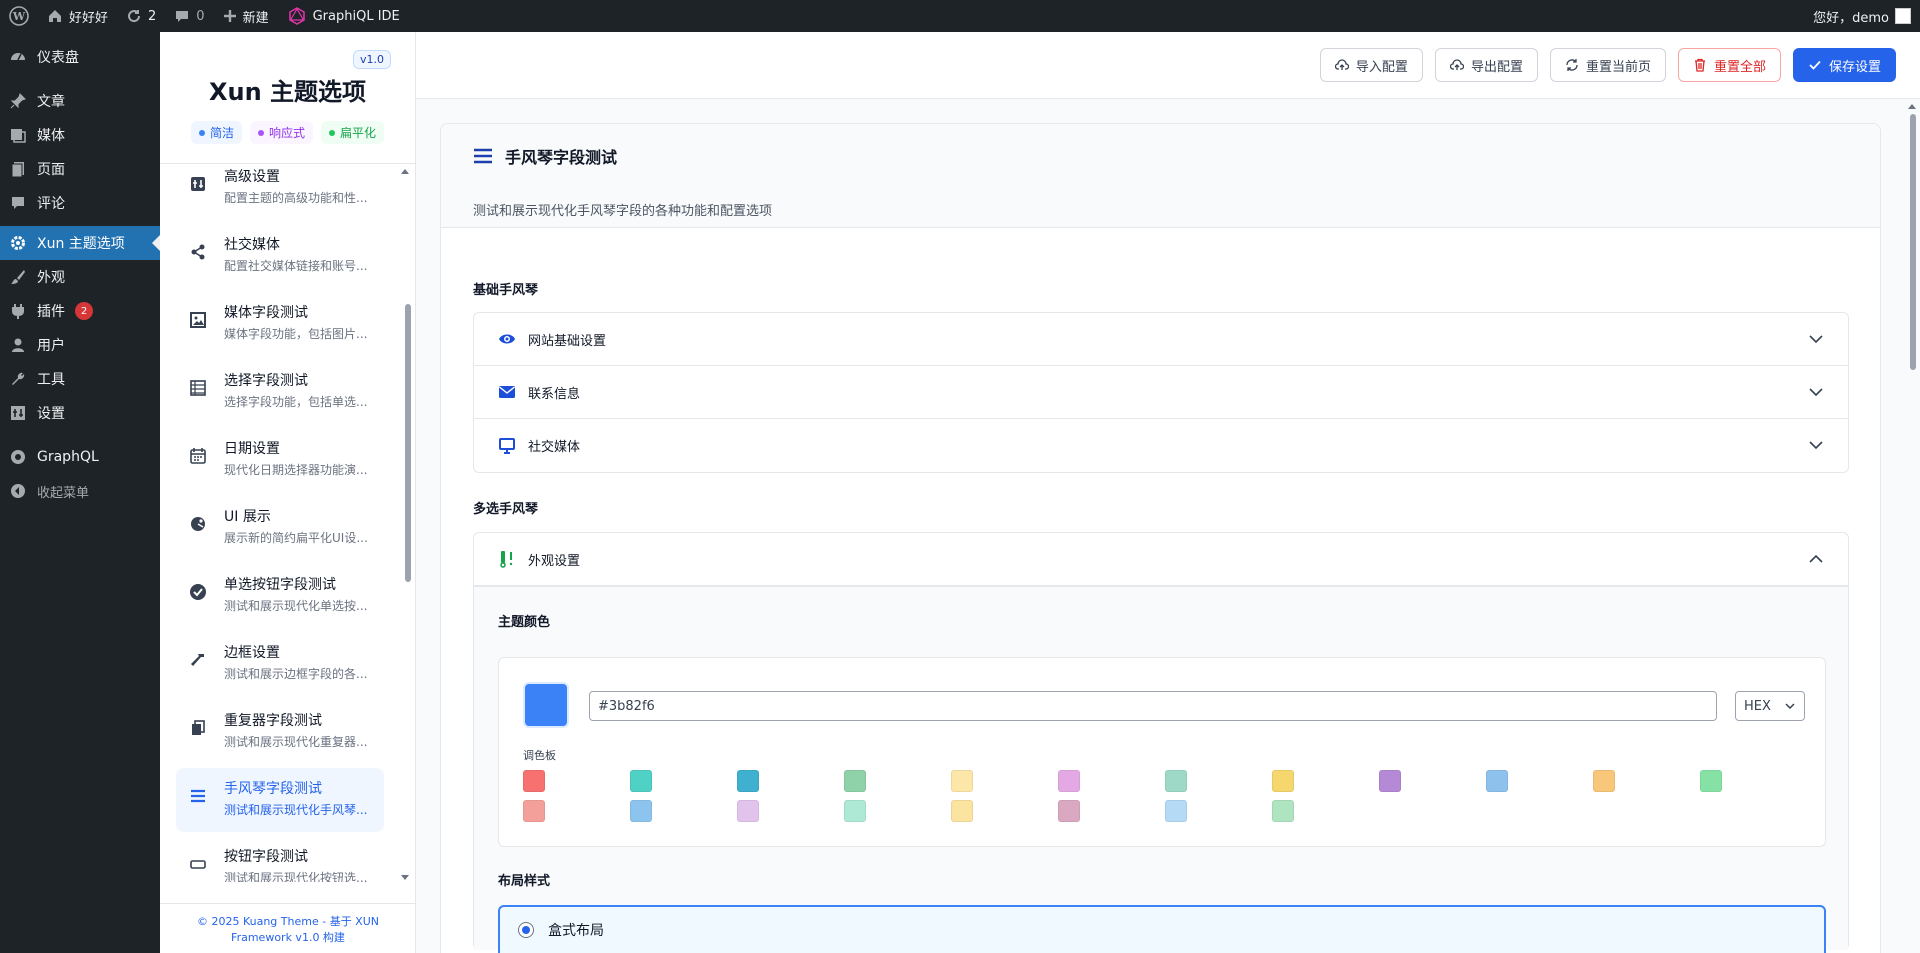 Image resolution: width=1920 pixels, height=953 pixels. Describe the element at coordinates (1913, 242) in the screenshot. I see `main-scroll-thumb` at that location.